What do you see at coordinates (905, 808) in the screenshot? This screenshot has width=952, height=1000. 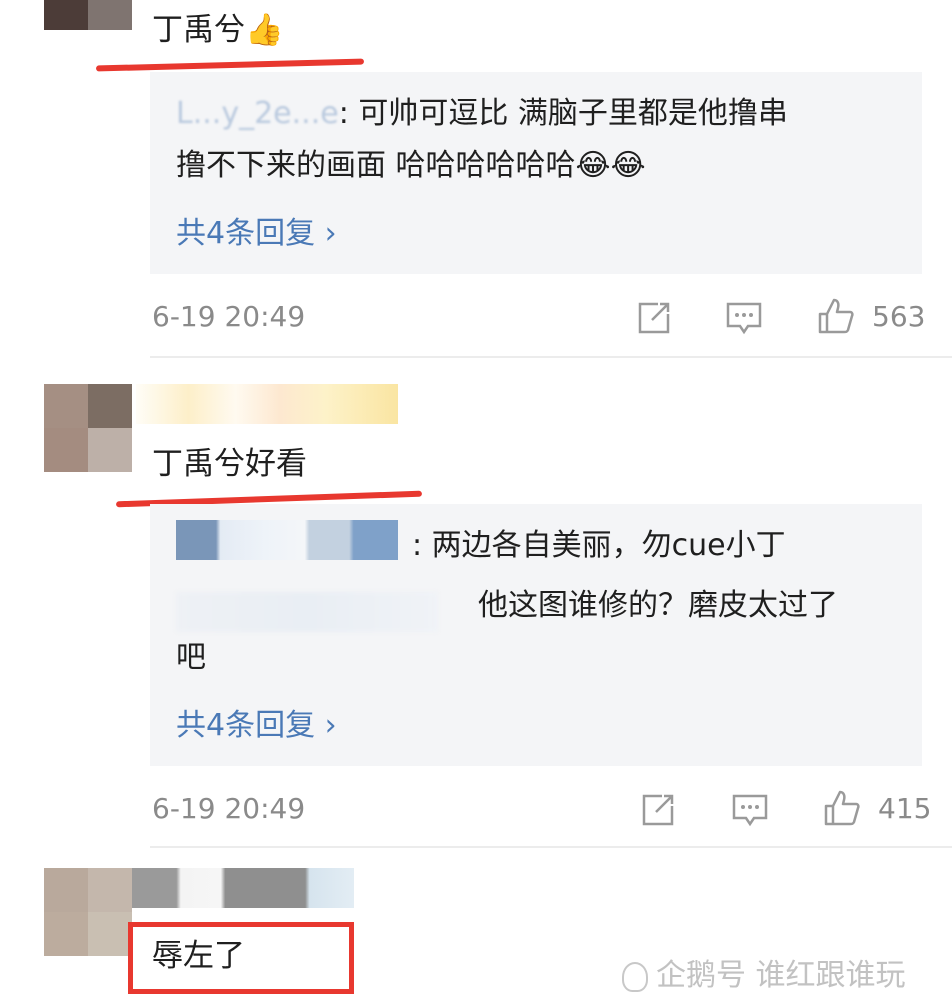 I see `like-count: 415` at bounding box center [905, 808].